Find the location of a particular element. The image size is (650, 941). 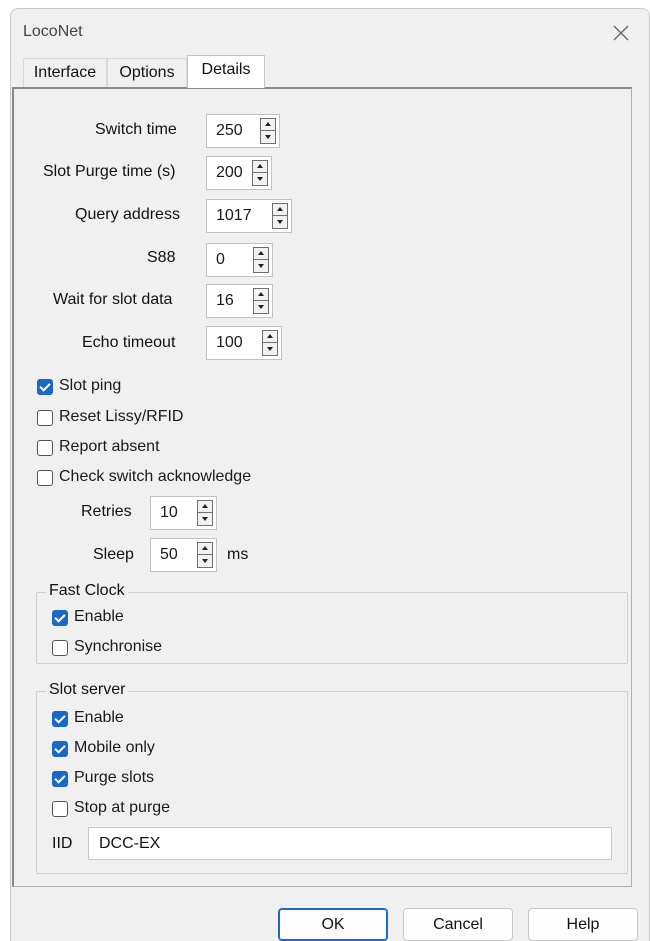

slot-server-enable-label: Enable is located at coordinates (99, 717).